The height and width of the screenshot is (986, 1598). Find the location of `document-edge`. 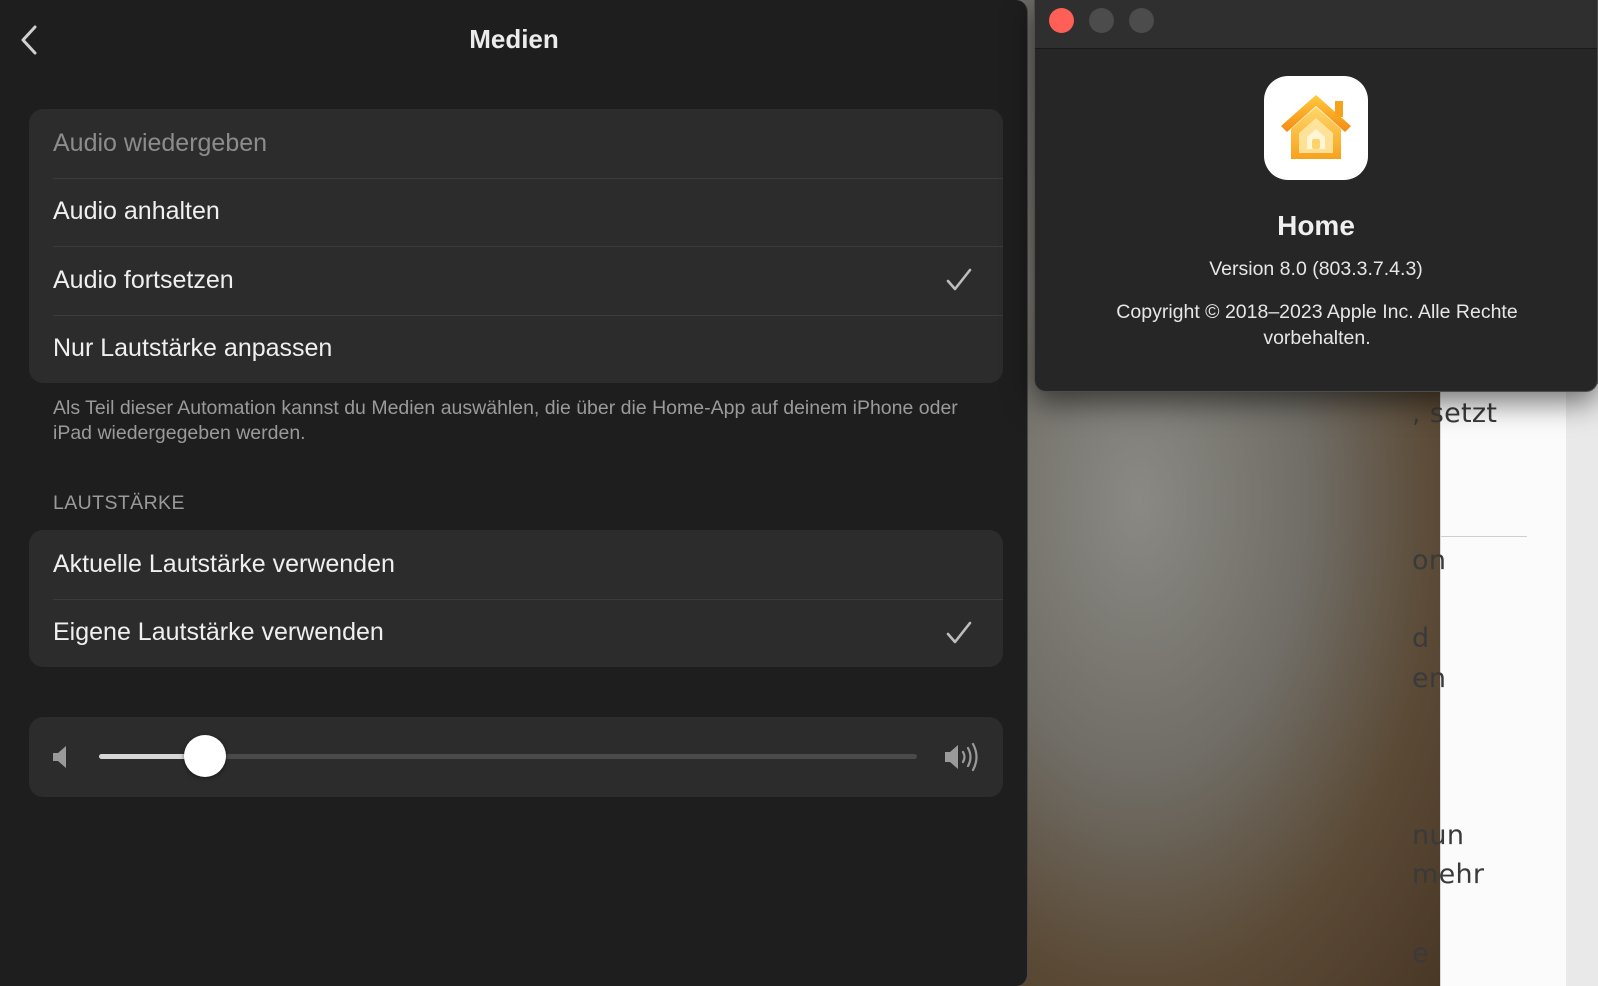

document-edge is located at coordinates (1582, 685).